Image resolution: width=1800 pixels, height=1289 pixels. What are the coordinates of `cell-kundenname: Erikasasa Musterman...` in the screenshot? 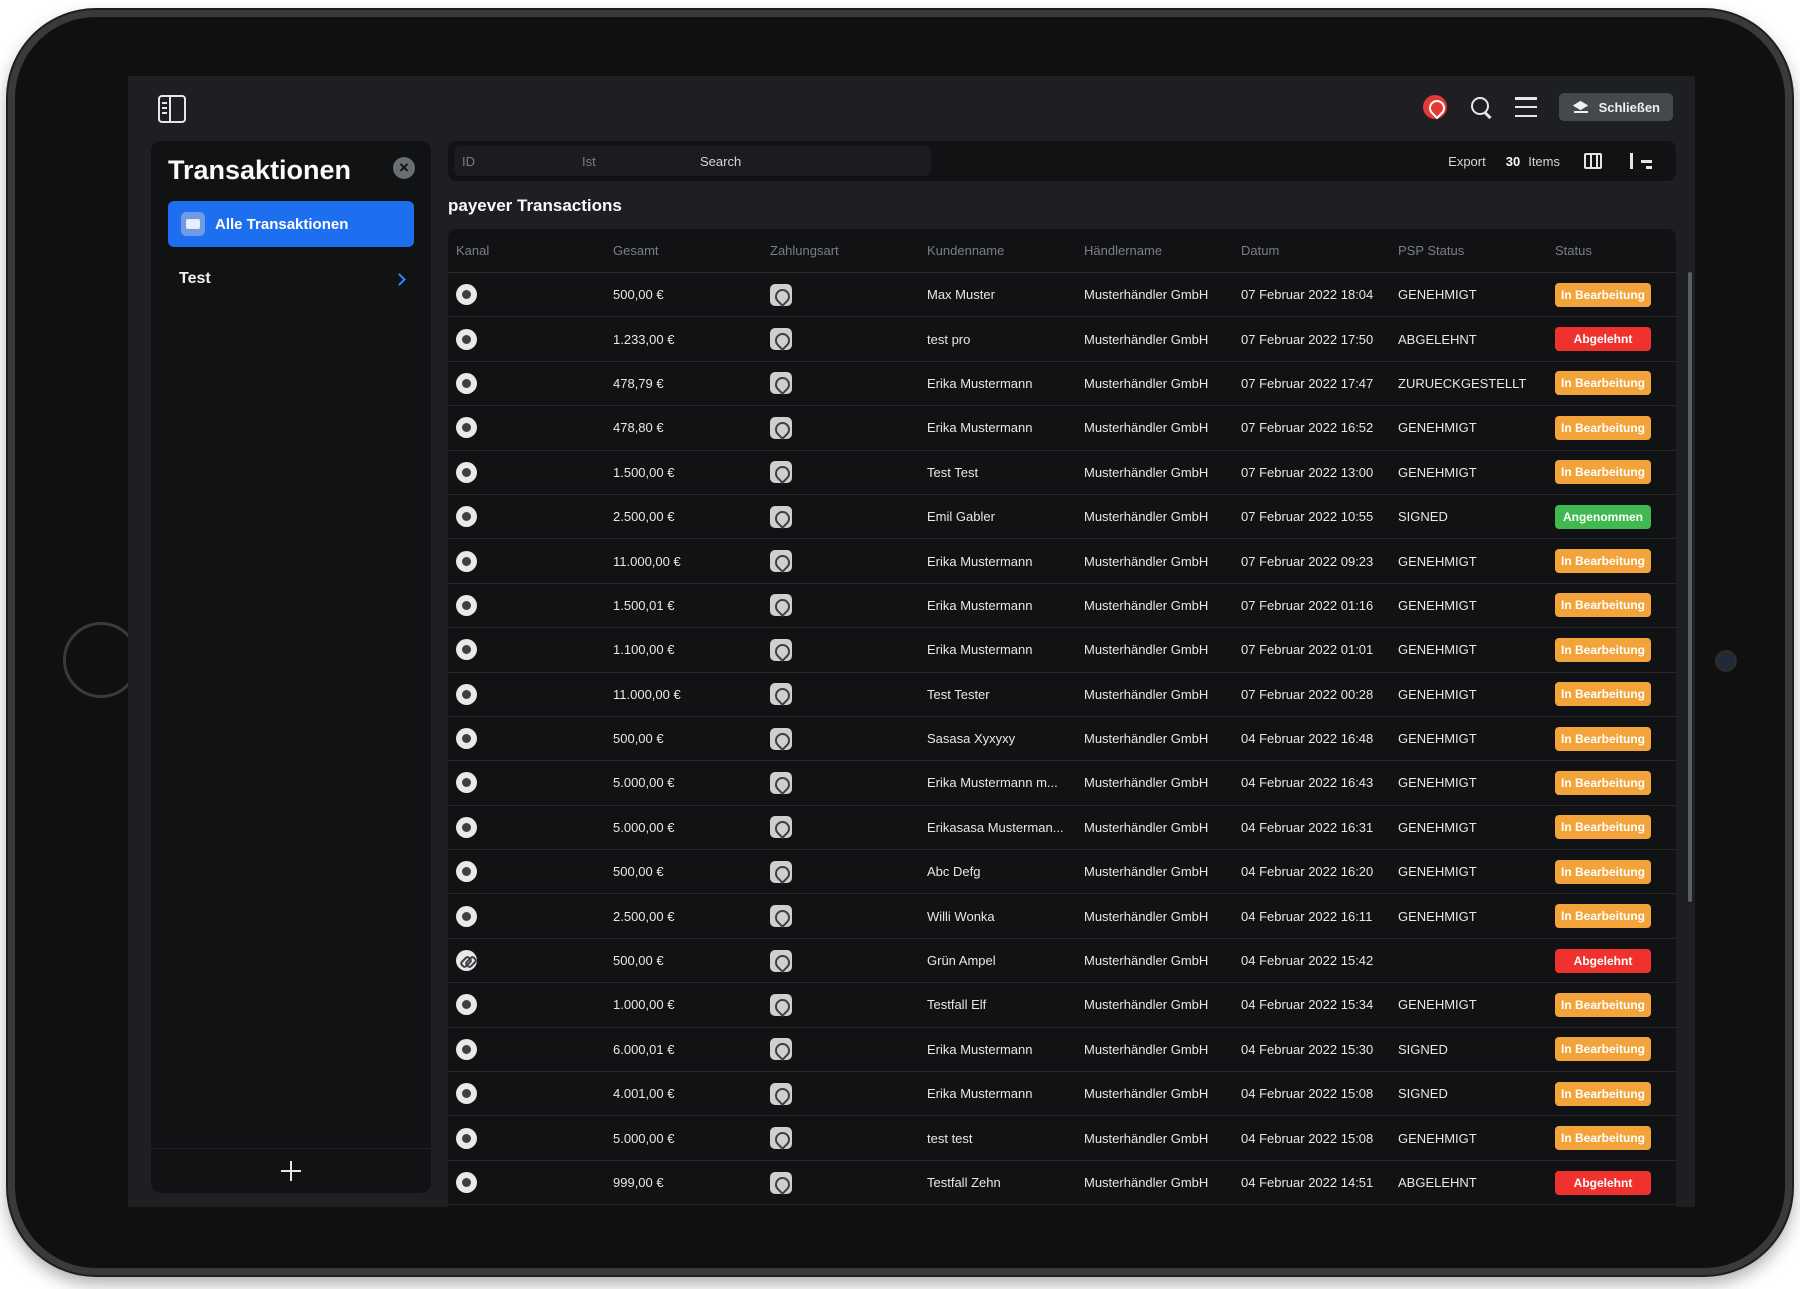 It's located at (995, 827).